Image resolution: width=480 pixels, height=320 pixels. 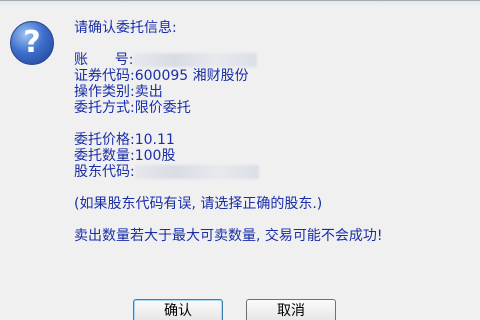 What do you see at coordinates (125, 28) in the screenshot?
I see `dialog-header-text: 请确认委托信息:` at bounding box center [125, 28].